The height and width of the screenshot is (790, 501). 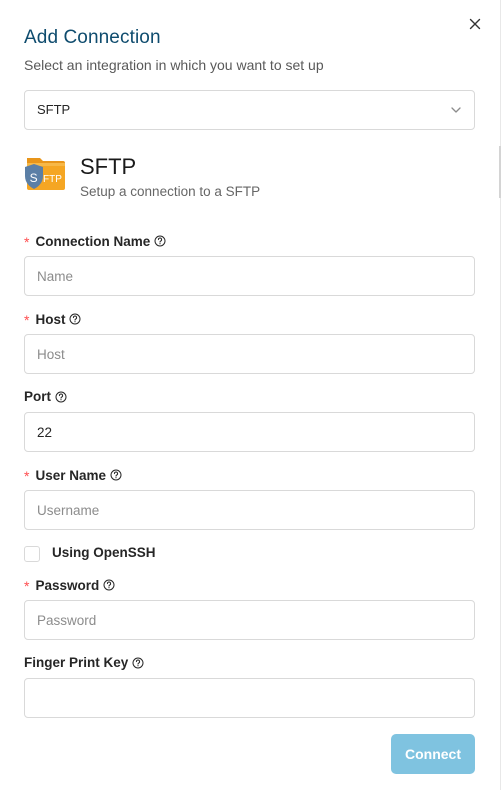 I want to click on connection-name-input, so click(x=249, y=276).